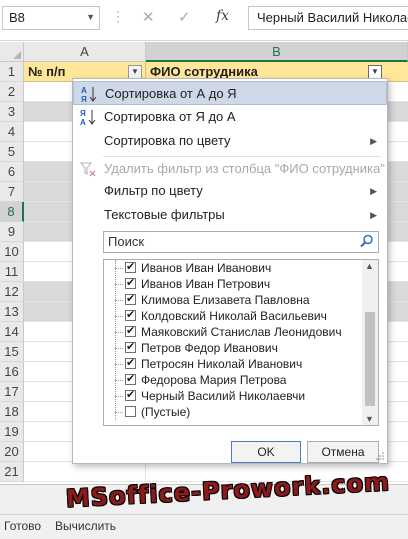 This screenshot has width=408, height=539. I want to click on row-header-3: 3, so click(12, 112).